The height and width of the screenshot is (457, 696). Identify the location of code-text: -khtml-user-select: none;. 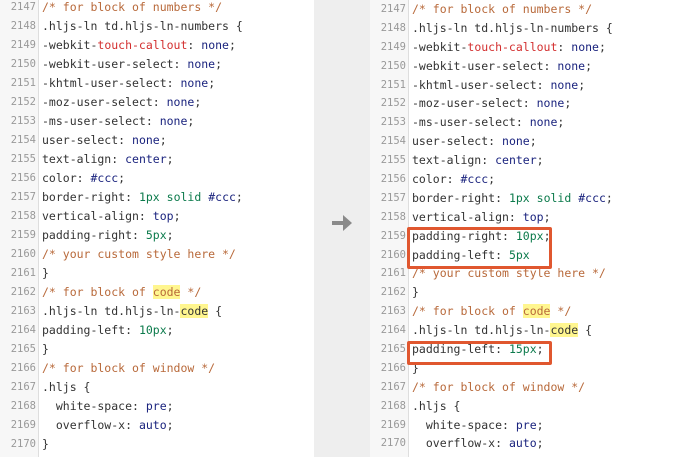
(128, 83).